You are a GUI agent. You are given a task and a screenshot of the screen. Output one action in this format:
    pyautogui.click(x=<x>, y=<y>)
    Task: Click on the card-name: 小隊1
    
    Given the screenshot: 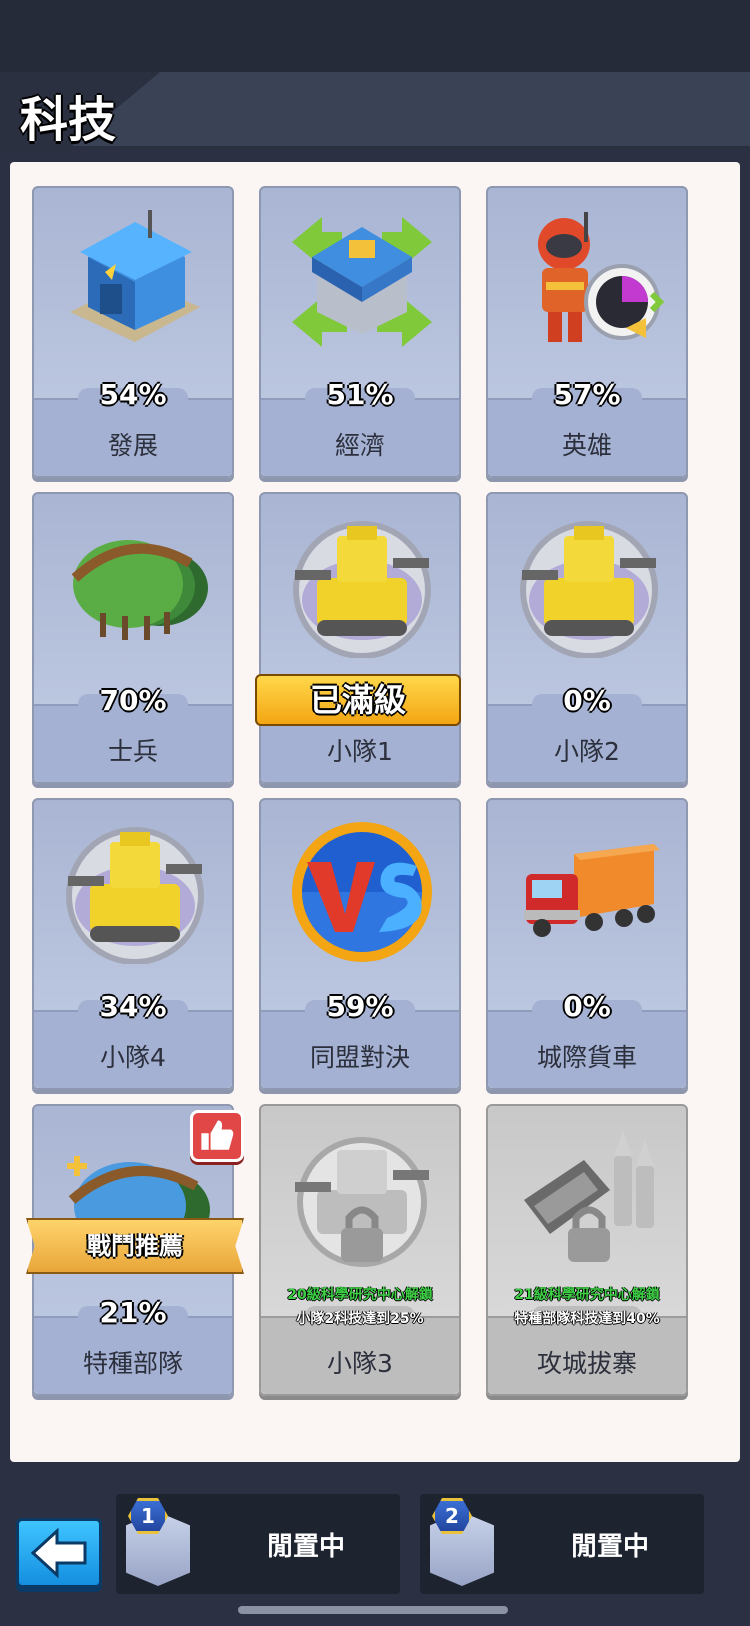 What is the action you would take?
    pyautogui.click(x=360, y=751)
    